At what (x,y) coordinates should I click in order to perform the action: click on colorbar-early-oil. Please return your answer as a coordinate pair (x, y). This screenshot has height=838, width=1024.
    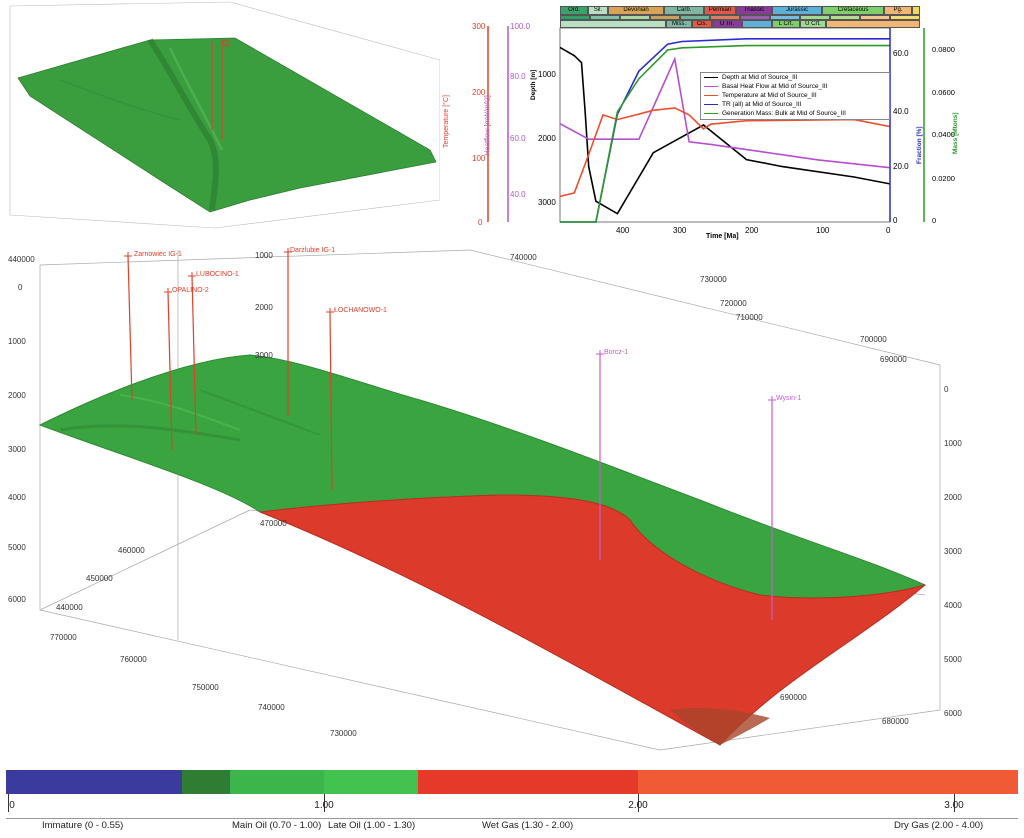
    Looking at the image, I should click on (206, 782).